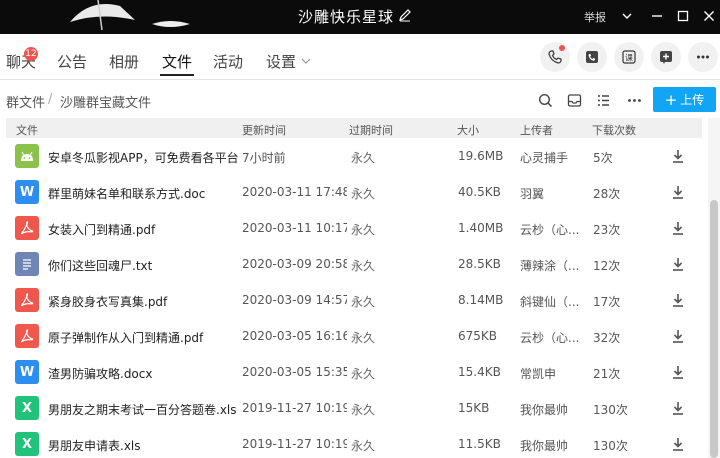  What do you see at coordinates (536, 130) in the screenshot?
I see `col-uploader: 上传者` at bounding box center [536, 130].